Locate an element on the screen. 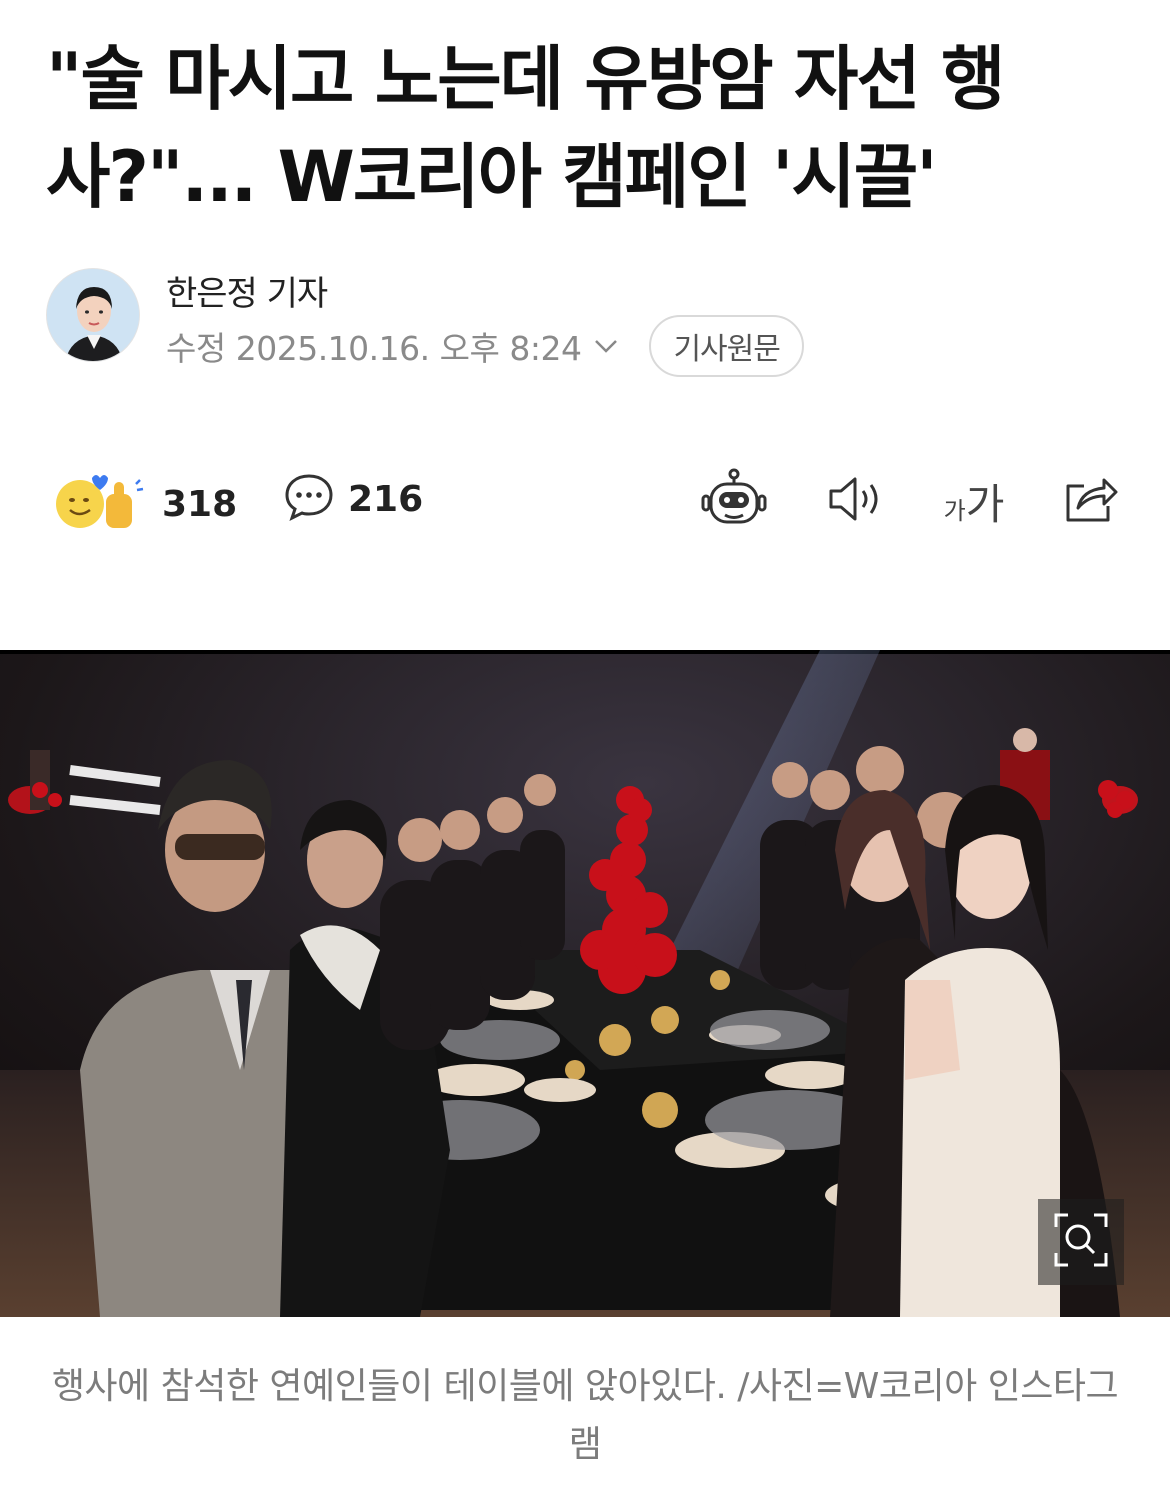 This screenshot has height=1502, width=1170. comment-button: 216 is located at coordinates (353, 499).